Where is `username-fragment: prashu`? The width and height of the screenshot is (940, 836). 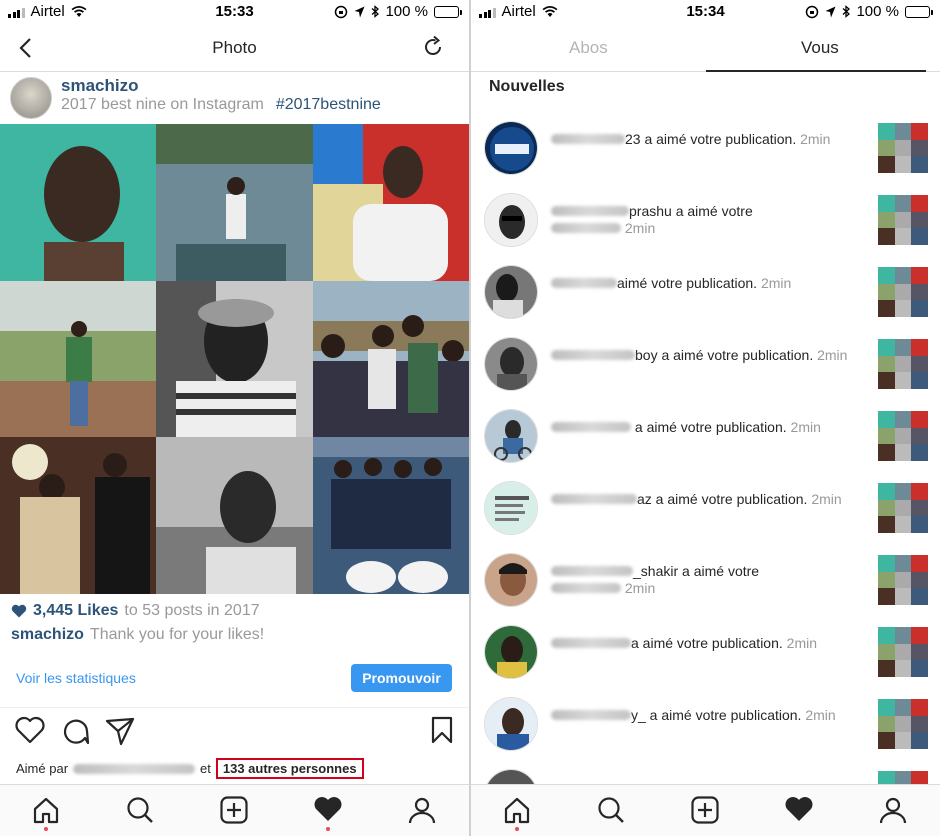
username-fragment: prashu is located at coordinates (650, 211).